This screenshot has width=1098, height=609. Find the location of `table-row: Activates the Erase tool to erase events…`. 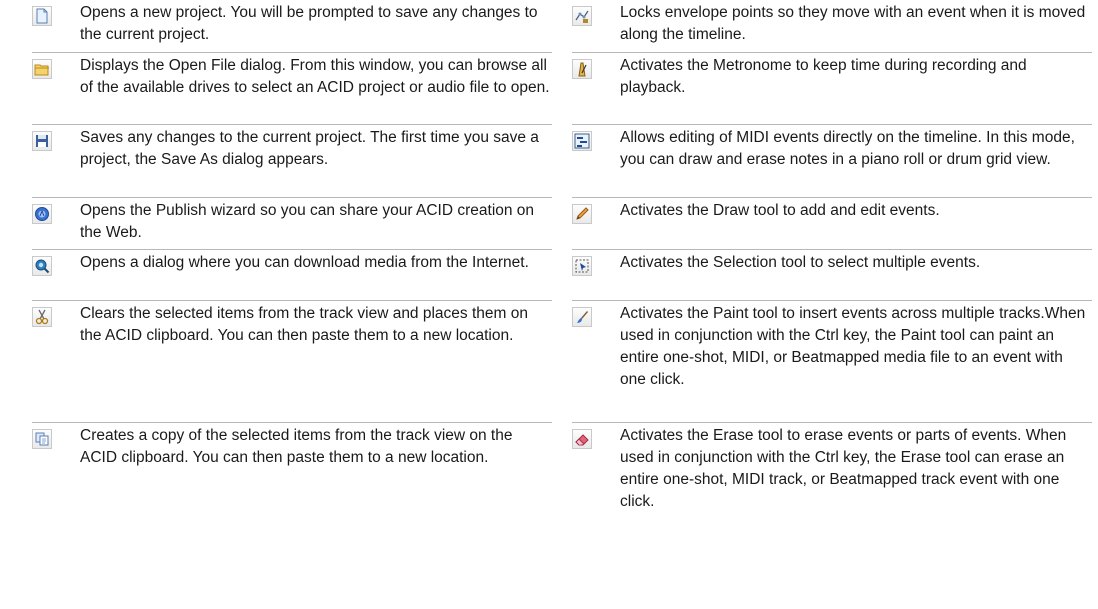

table-row: Activates the Erase tool to erase events… is located at coordinates (832, 515).